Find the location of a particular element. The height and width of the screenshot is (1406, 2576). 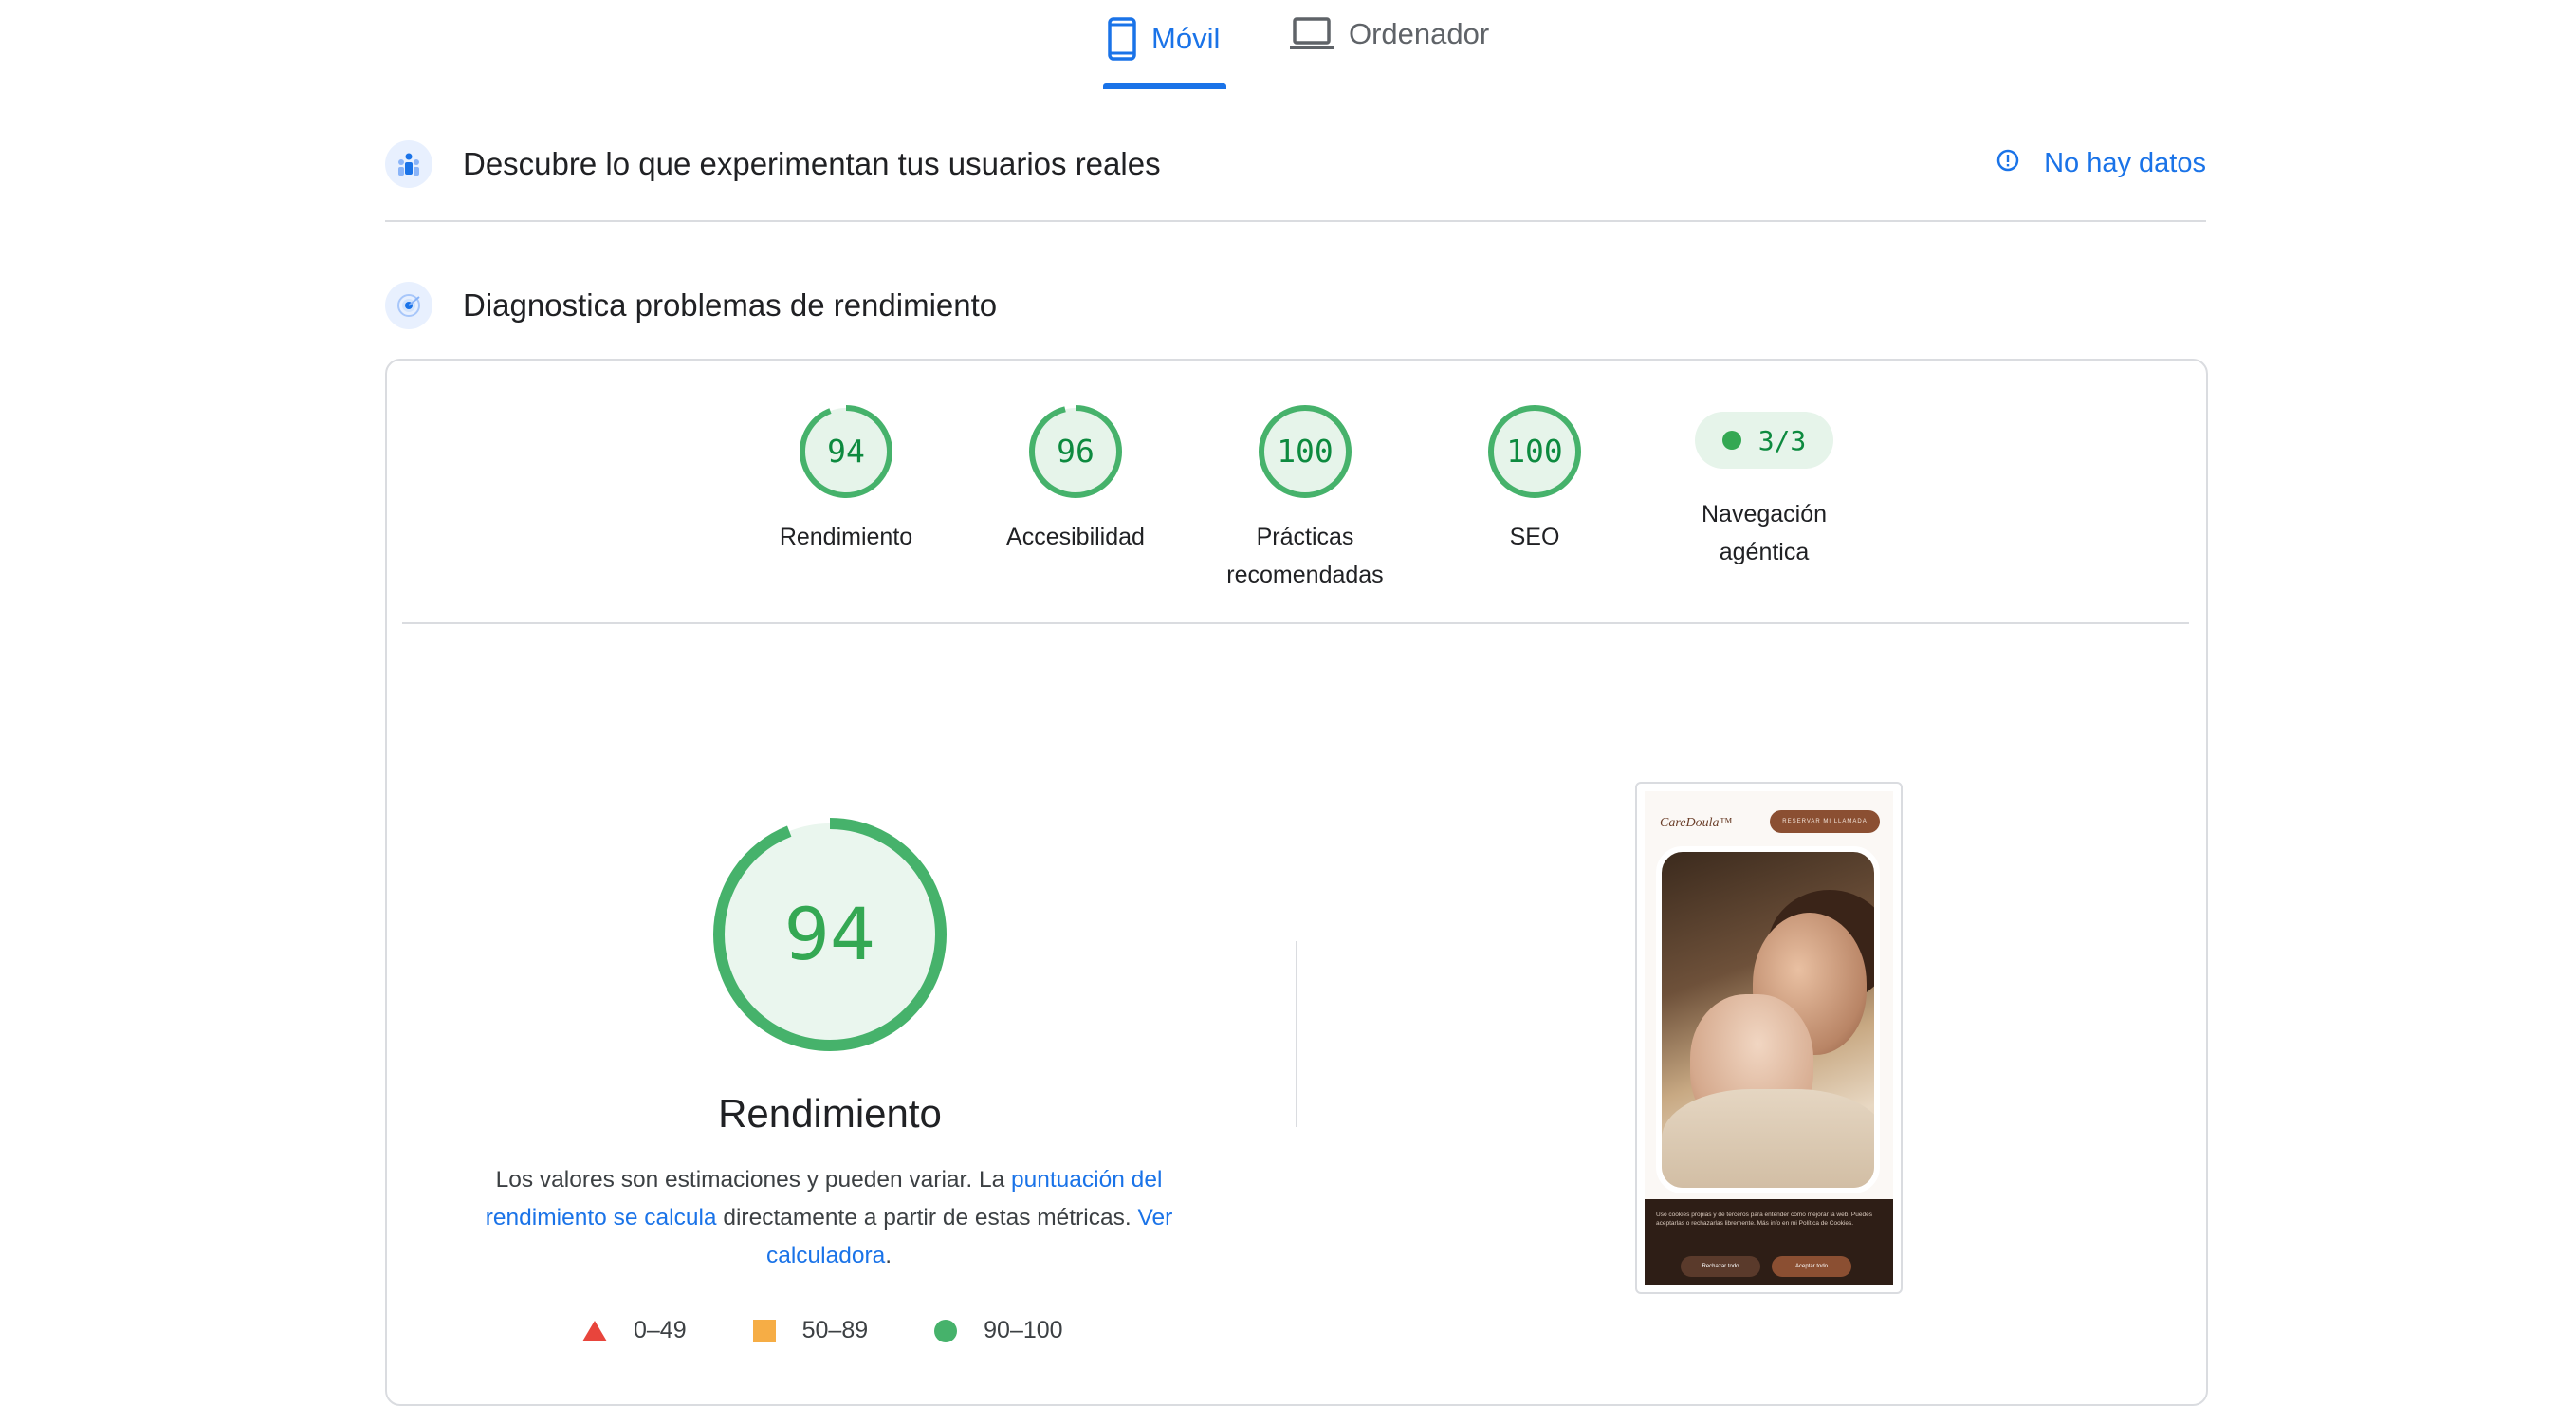

legend-label: 50–89 is located at coordinates (835, 1330).